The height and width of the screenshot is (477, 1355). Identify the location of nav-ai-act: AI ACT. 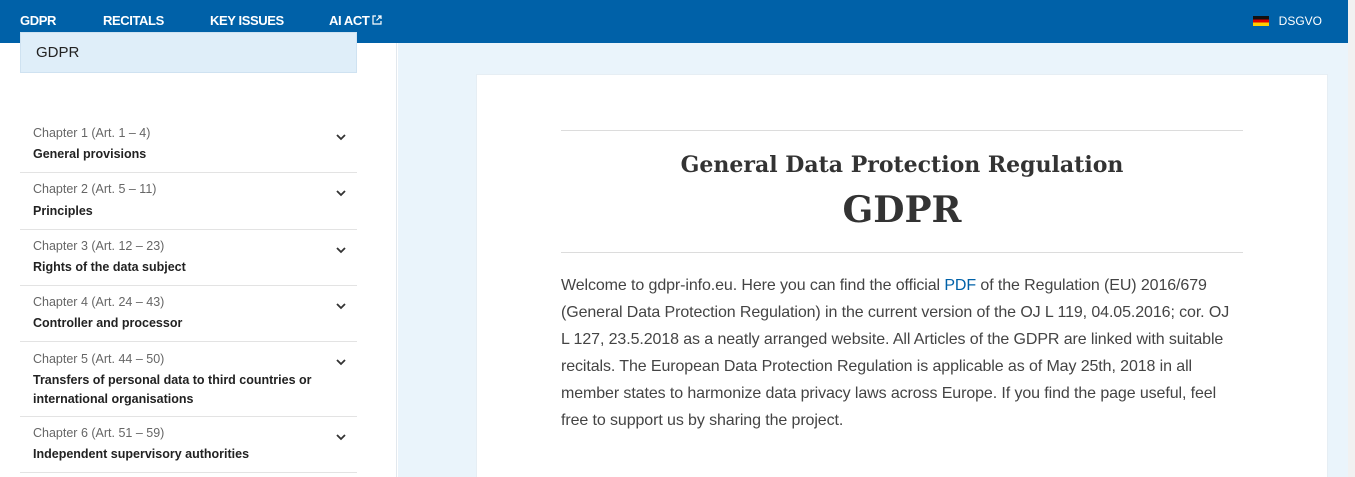
(356, 23).